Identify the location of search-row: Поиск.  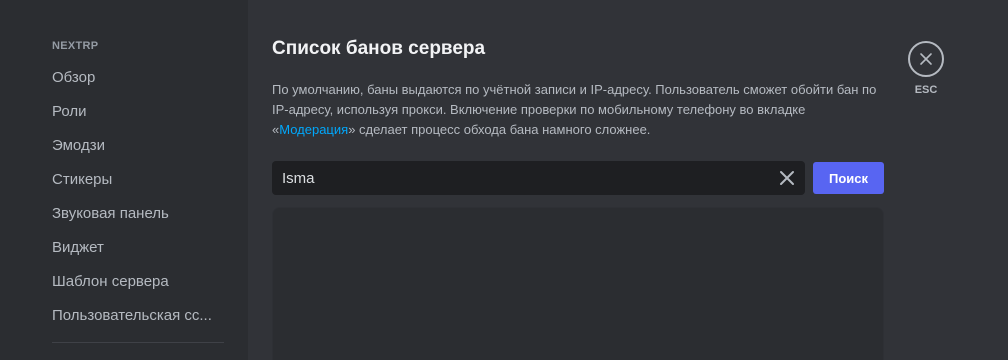
(640, 178).